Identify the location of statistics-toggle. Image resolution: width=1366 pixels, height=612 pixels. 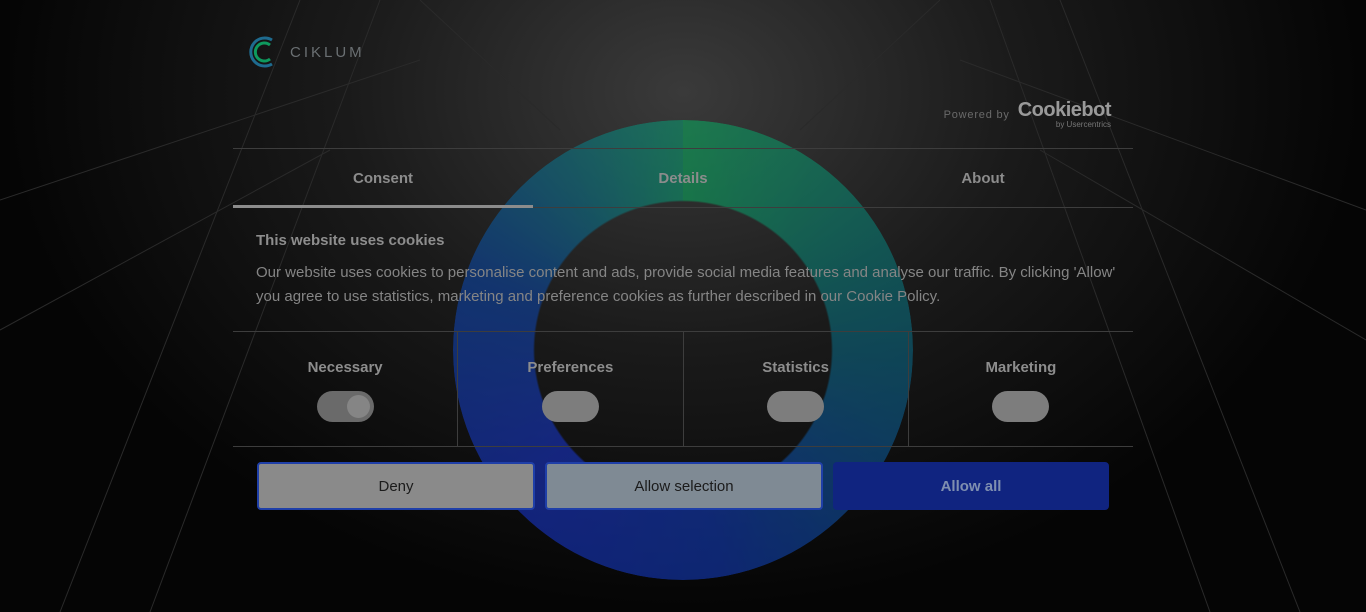
(796, 406).